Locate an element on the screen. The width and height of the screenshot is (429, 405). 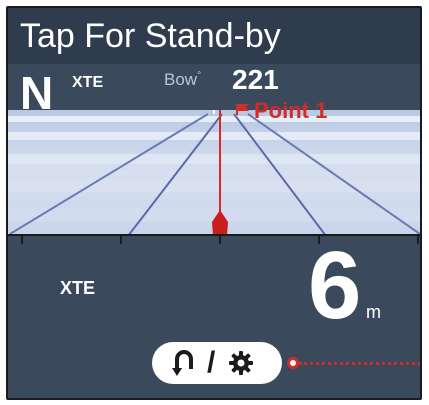
standby-title-bar: Tap For Stand-by is located at coordinates (215, 36).